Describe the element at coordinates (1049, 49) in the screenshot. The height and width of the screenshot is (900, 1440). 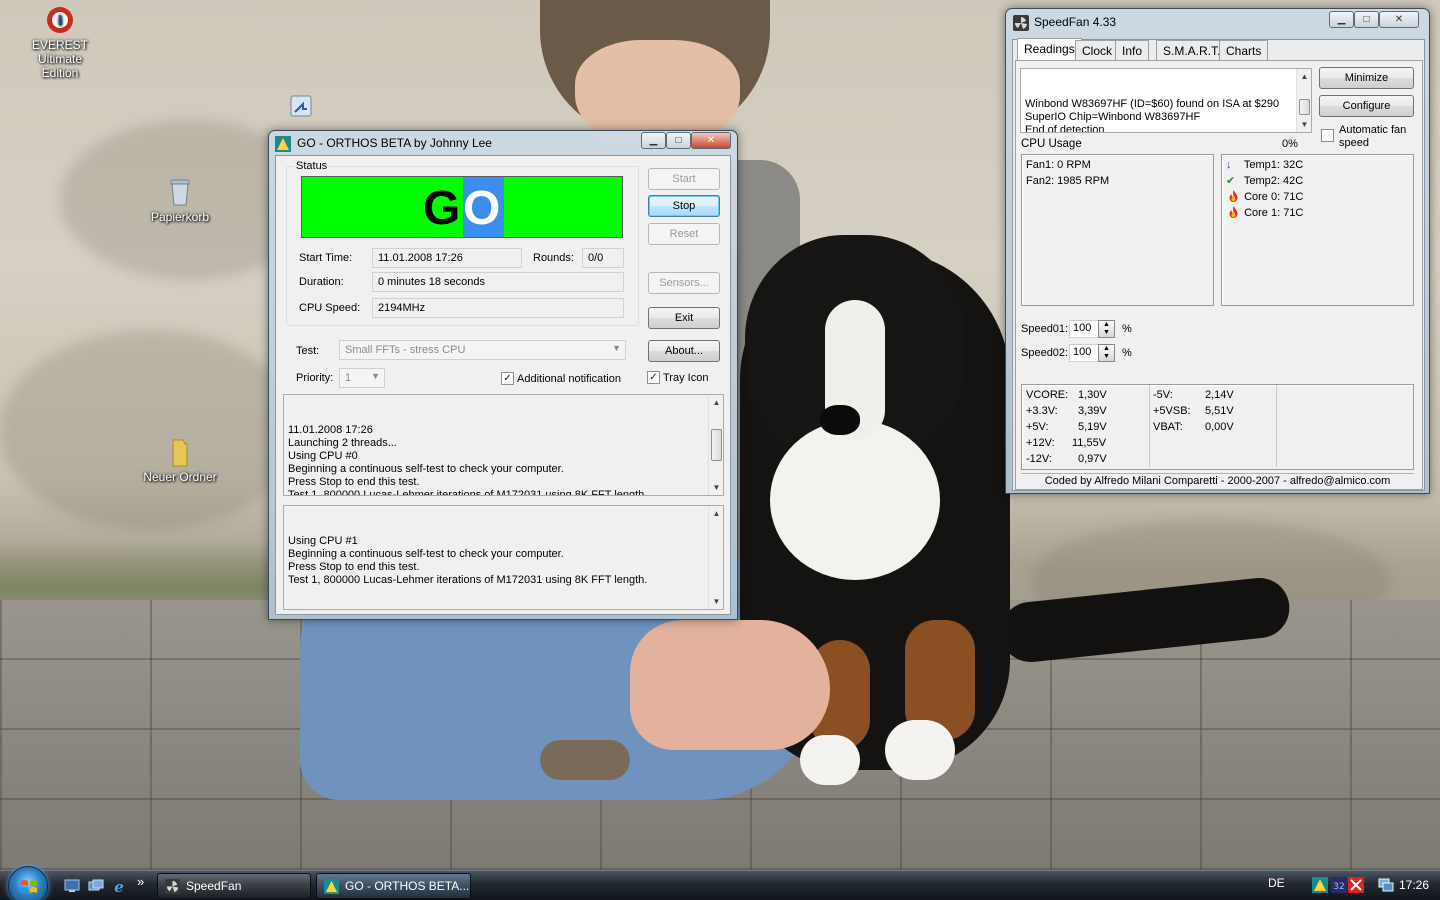
I see `tab-readings: Readings` at that location.